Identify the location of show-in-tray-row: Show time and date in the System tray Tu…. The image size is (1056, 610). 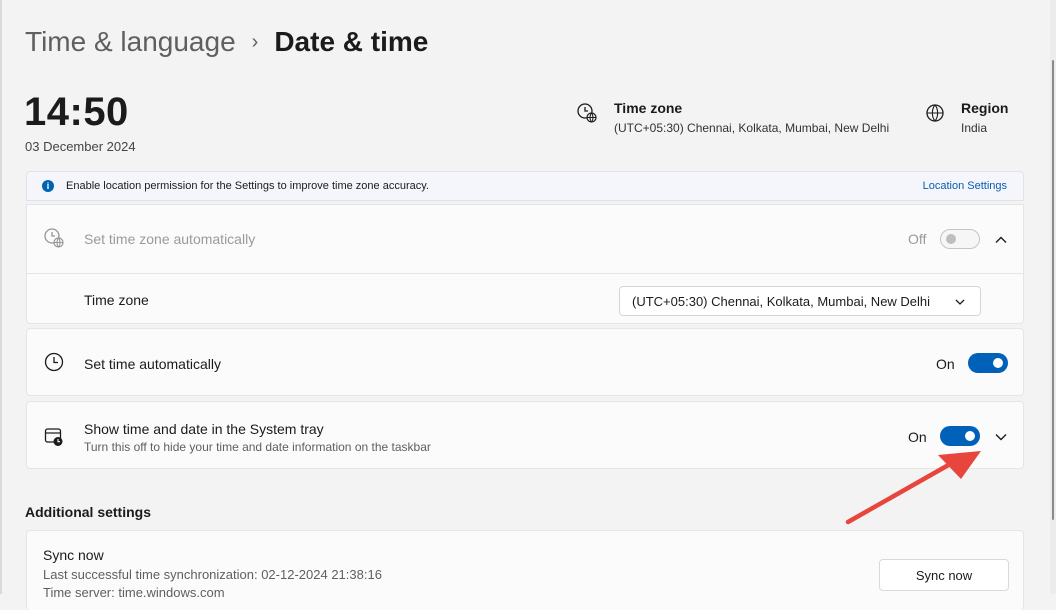
(525, 435).